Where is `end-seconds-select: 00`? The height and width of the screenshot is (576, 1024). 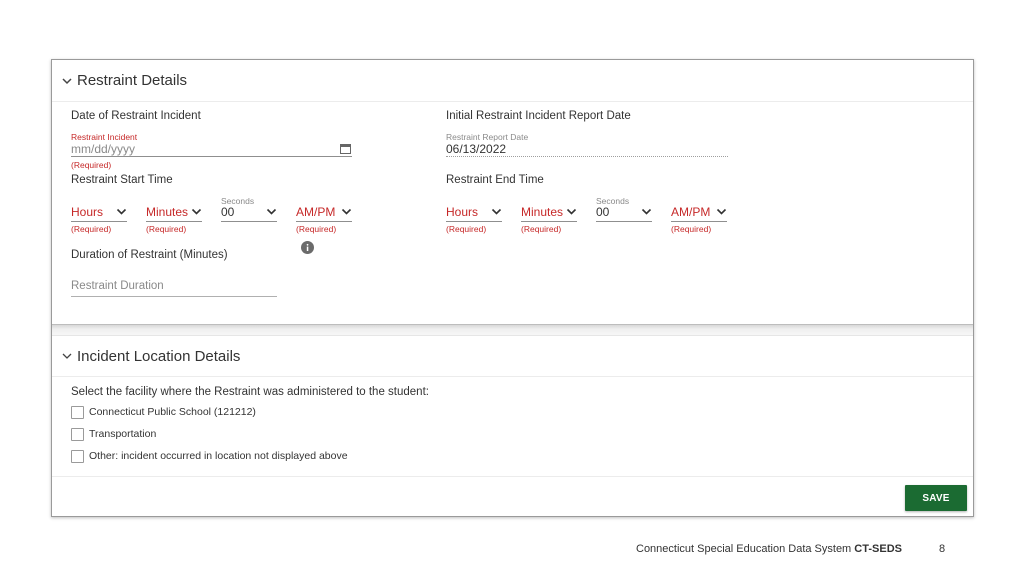
end-seconds-select: 00 is located at coordinates (624, 212).